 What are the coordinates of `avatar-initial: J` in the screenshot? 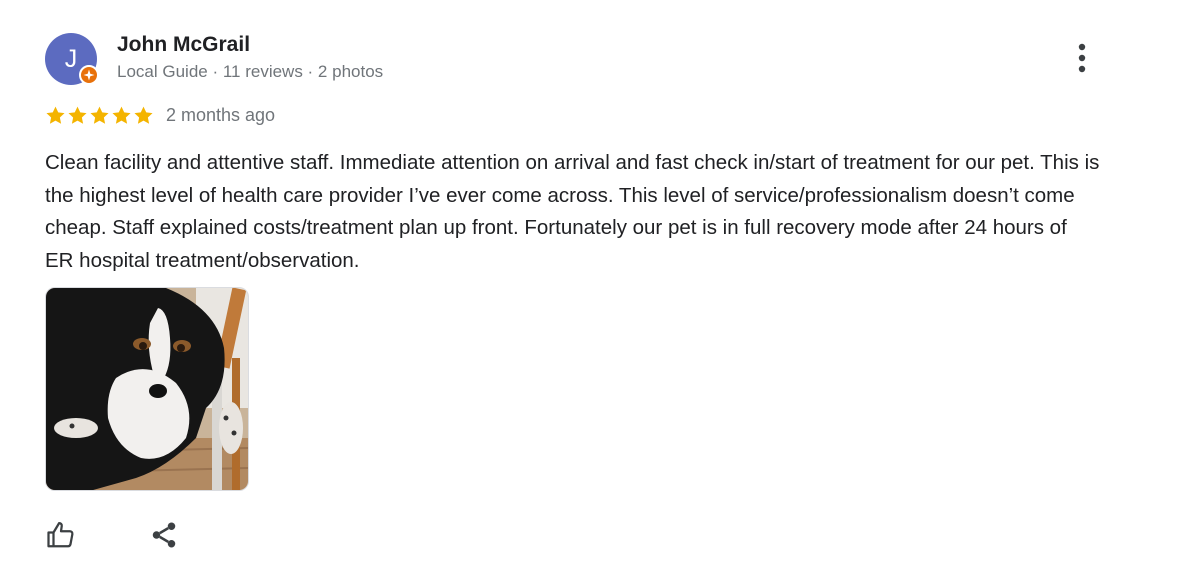 It's located at (71, 58).